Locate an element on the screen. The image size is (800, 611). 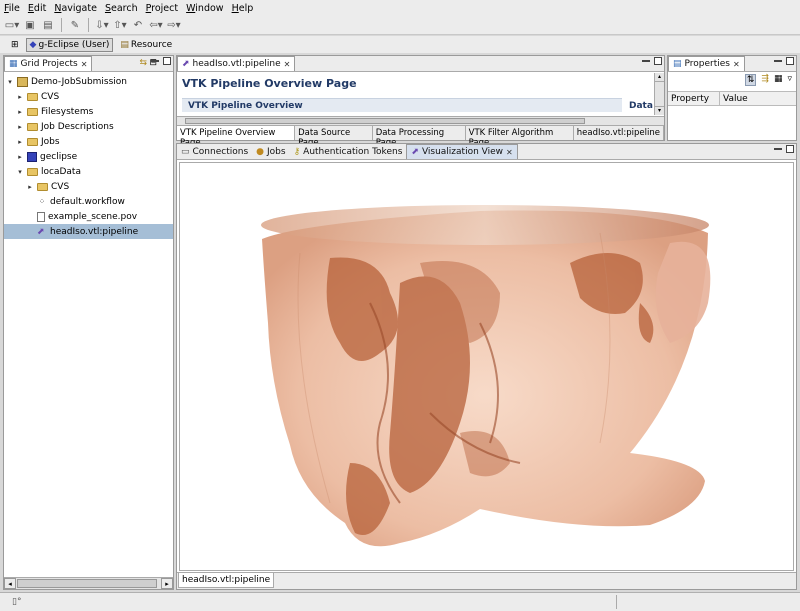
prev-annotation-icon: ⇧▾ is located at coordinates (120, 25).